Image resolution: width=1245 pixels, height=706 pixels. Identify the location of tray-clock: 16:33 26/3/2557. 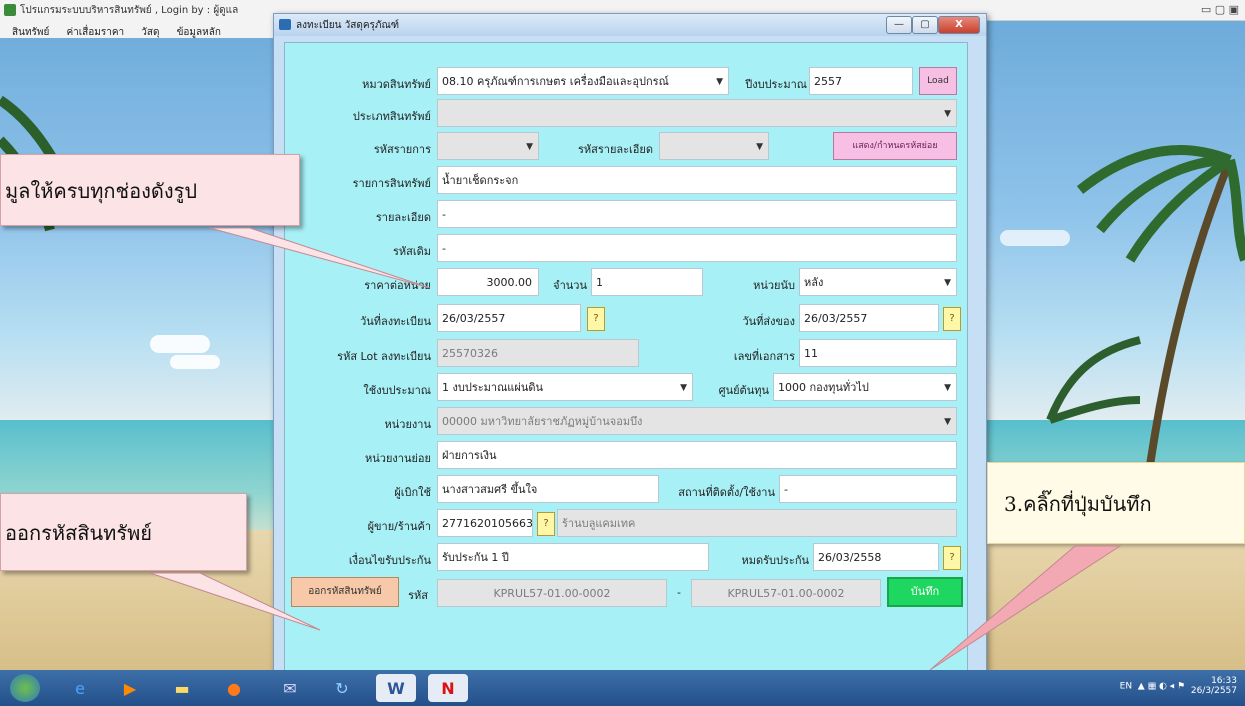
(1214, 686).